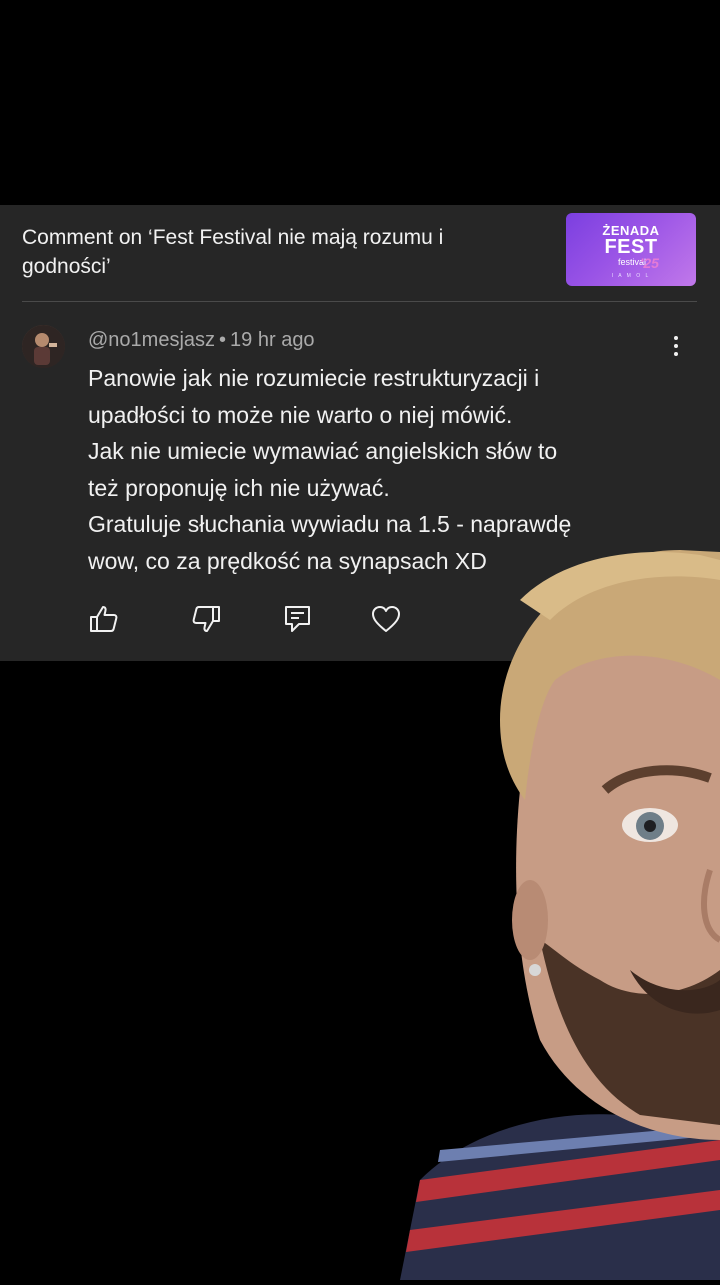 This screenshot has height=1285, width=720. Describe the element at coordinates (298, 619) in the screenshot. I see `reply-icon` at that location.